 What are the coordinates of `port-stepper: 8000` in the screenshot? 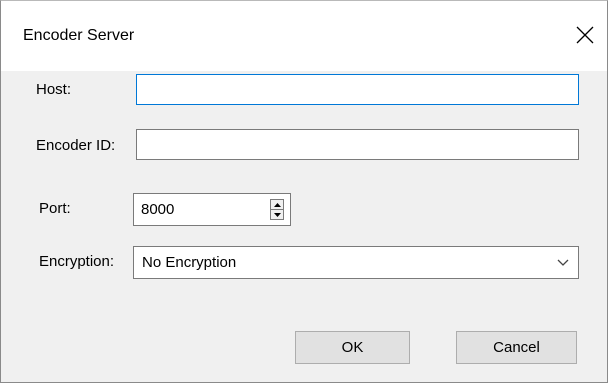 It's located at (212, 209).